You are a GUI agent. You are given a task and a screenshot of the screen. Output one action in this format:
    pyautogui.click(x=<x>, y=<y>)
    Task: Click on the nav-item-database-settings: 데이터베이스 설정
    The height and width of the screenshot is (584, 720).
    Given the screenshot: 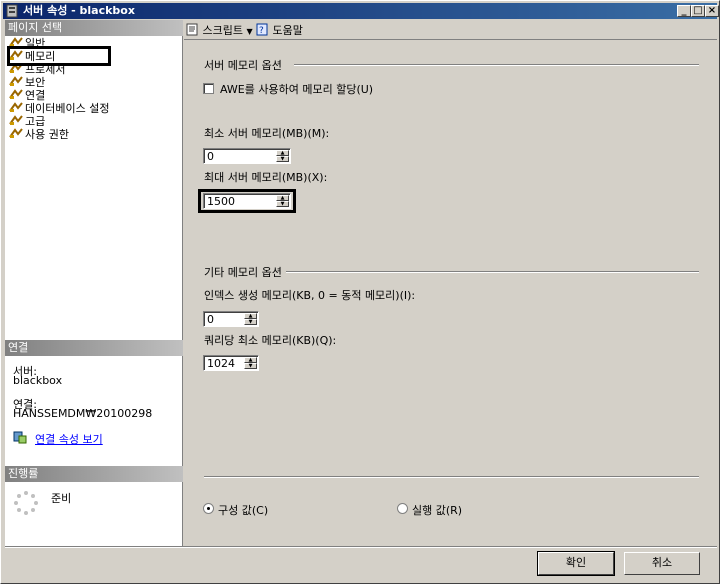 What is the action you would take?
    pyautogui.click(x=59, y=108)
    